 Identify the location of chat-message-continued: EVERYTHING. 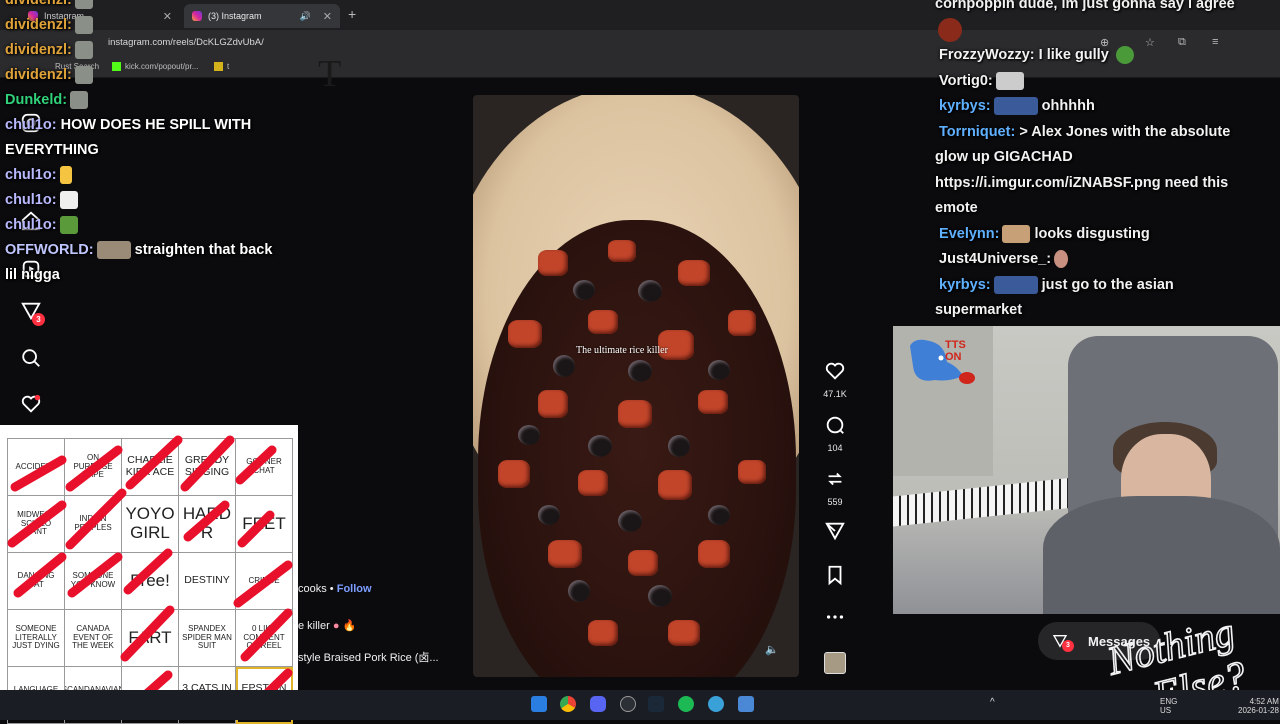
(52, 150).